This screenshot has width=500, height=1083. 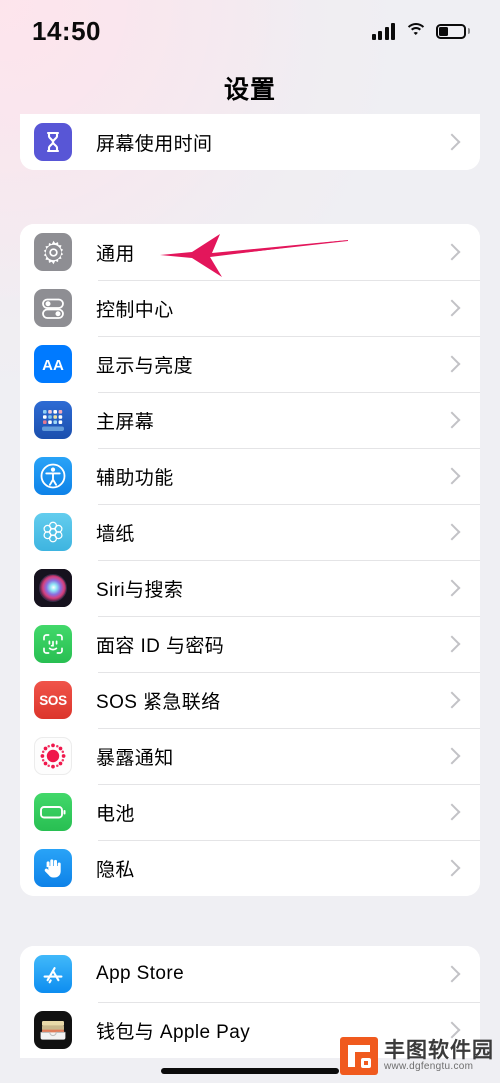 What do you see at coordinates (250, 644) in the screenshot?
I see `settings-row-face-id-passcode: 面容 ID 与密码` at bounding box center [250, 644].